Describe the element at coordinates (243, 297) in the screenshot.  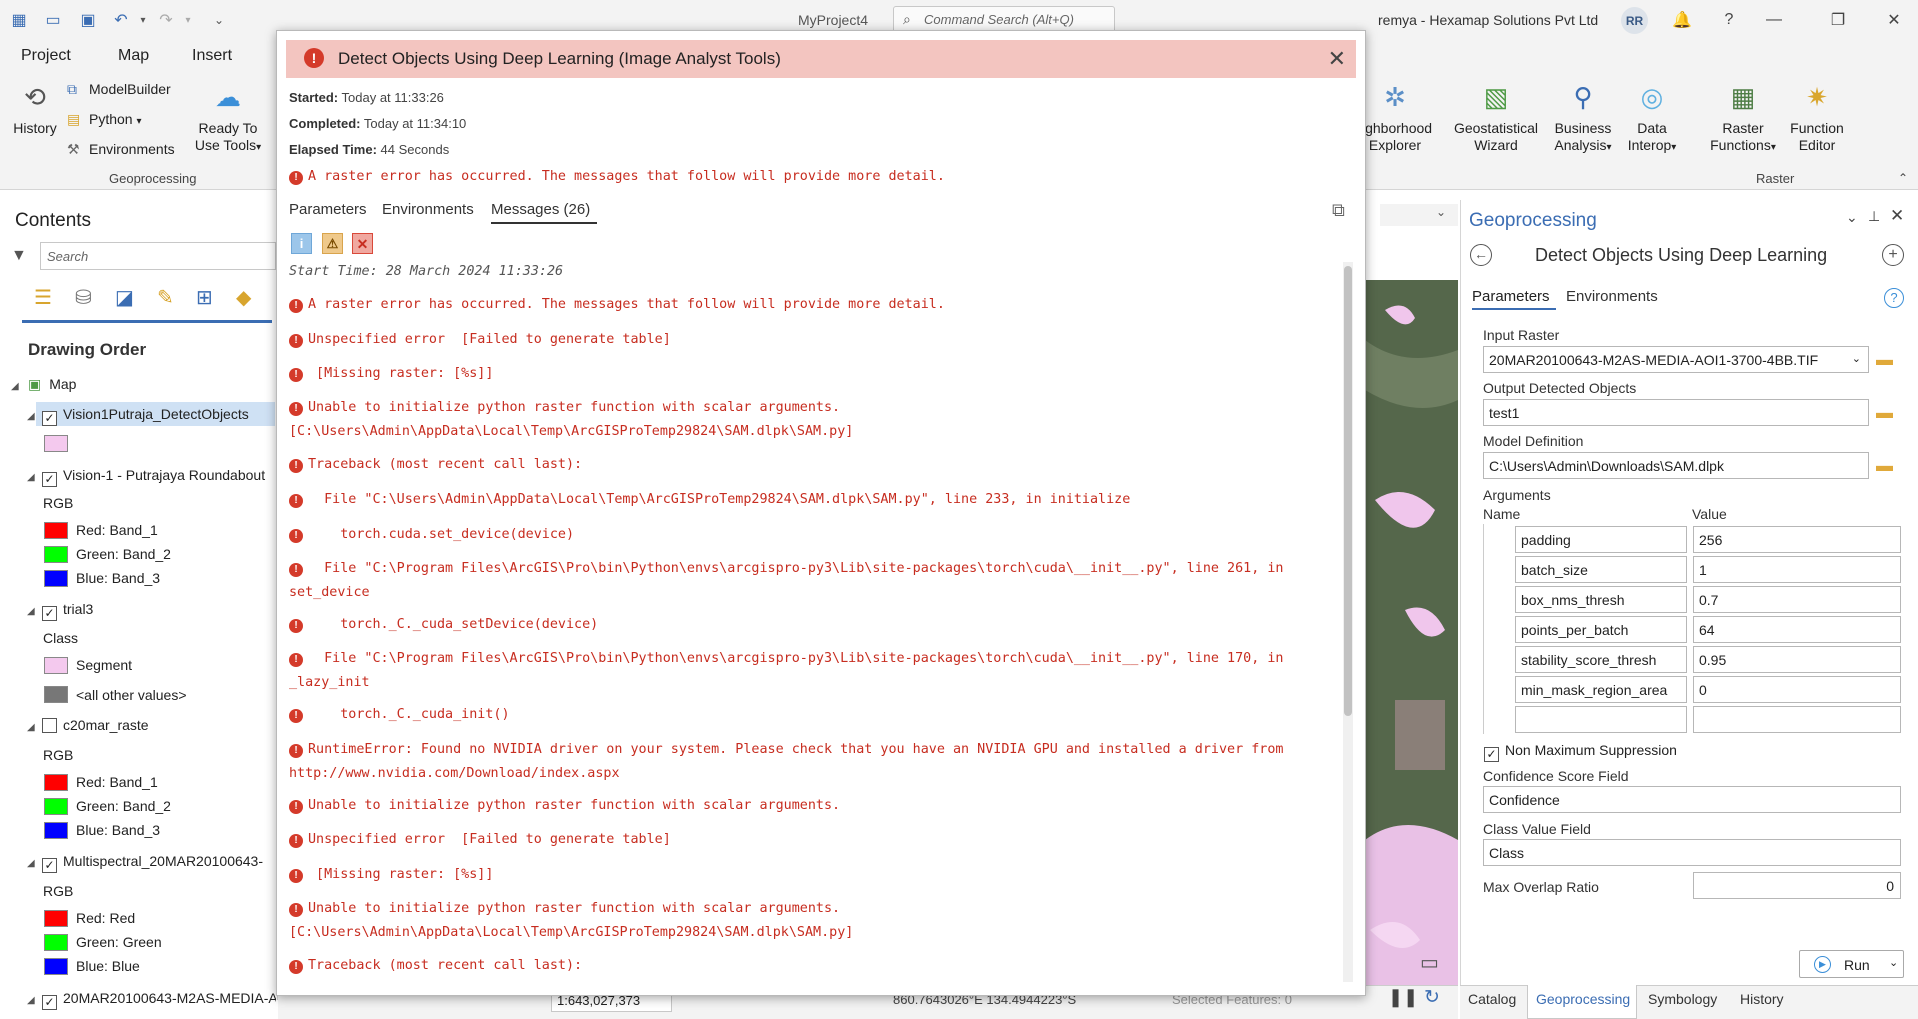
I see `list-by-labeling-icon: ◆` at that location.